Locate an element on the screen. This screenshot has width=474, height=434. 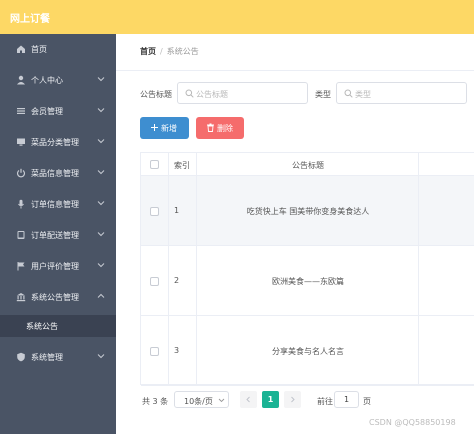
page-number-current: 1 is located at coordinates (270, 399).